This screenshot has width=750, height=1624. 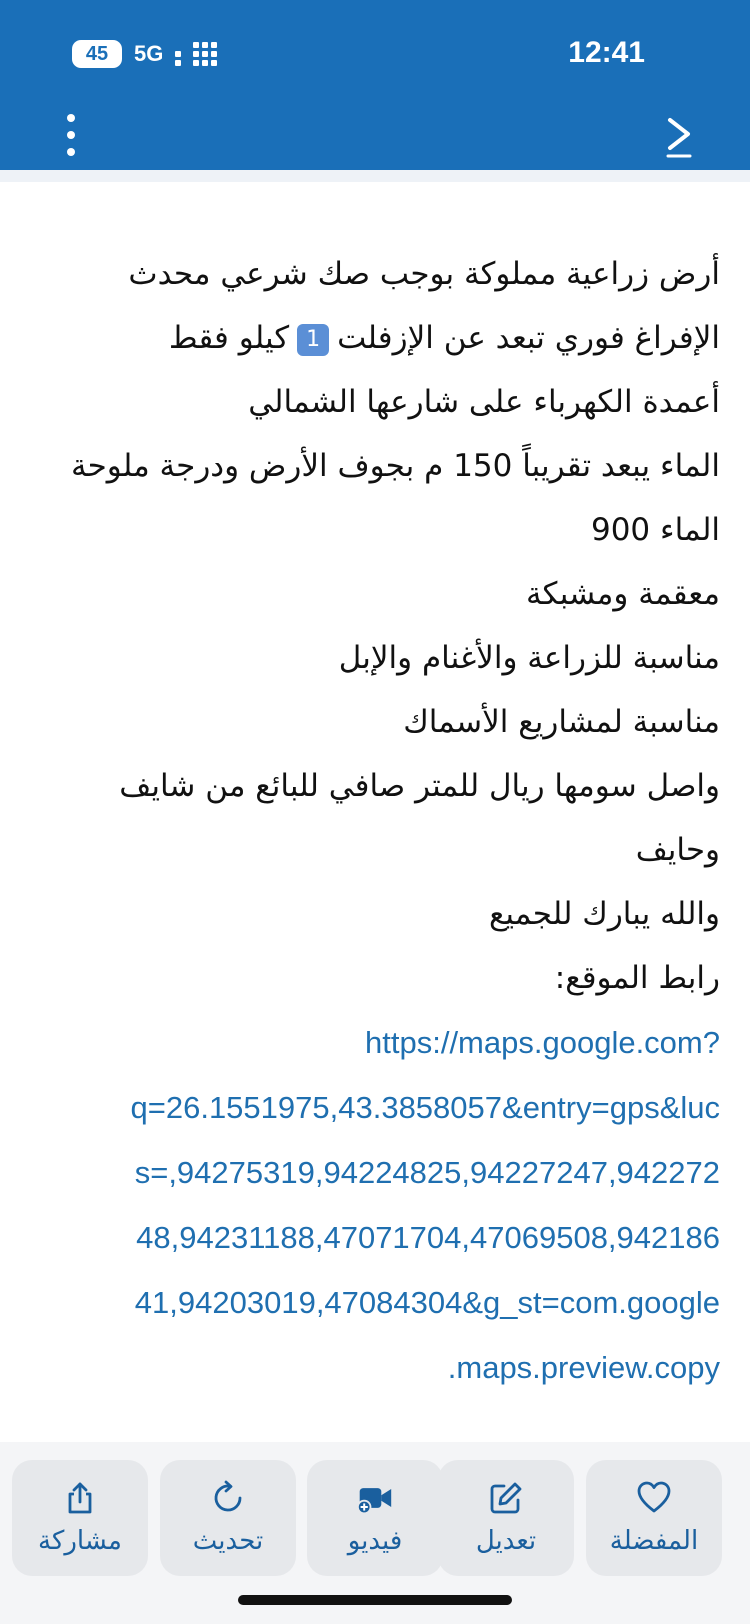 What do you see at coordinates (506, 1498) in the screenshot?
I see `edit-icon` at bounding box center [506, 1498].